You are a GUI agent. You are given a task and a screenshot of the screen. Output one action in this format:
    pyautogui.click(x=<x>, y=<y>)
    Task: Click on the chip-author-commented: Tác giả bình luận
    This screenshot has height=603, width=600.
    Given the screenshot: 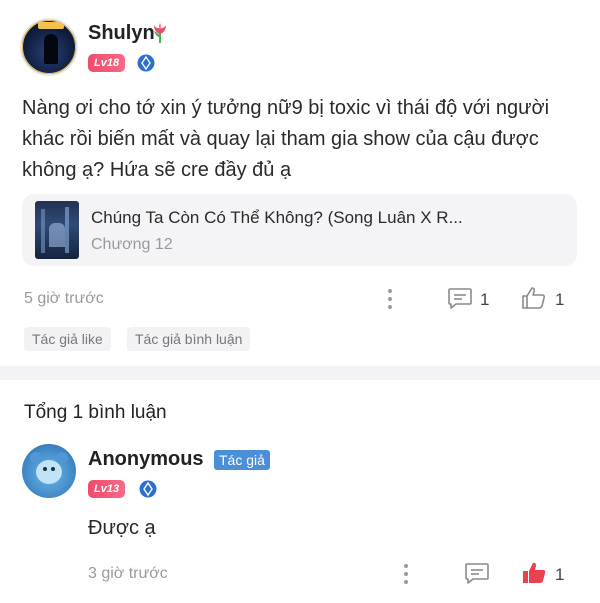 What is the action you would take?
    pyautogui.click(x=189, y=339)
    